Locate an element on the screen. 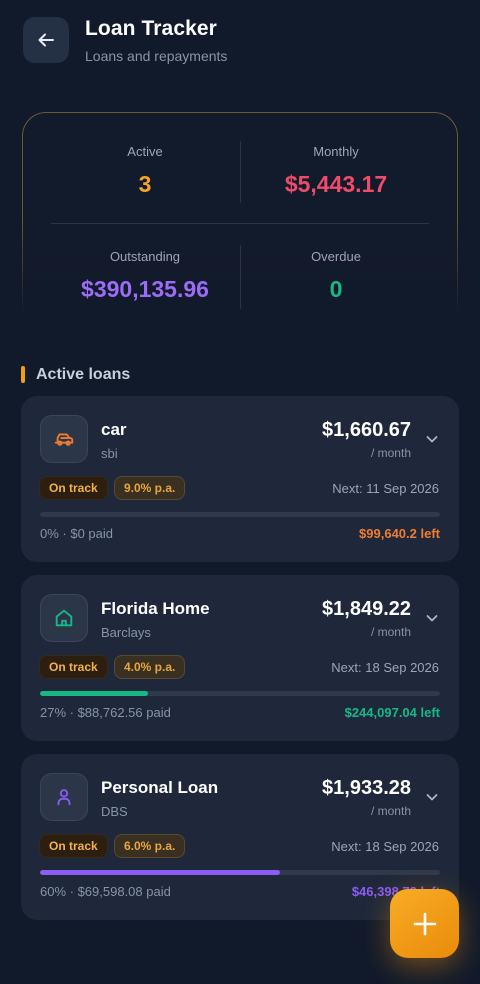  home-icon is located at coordinates (64, 618).